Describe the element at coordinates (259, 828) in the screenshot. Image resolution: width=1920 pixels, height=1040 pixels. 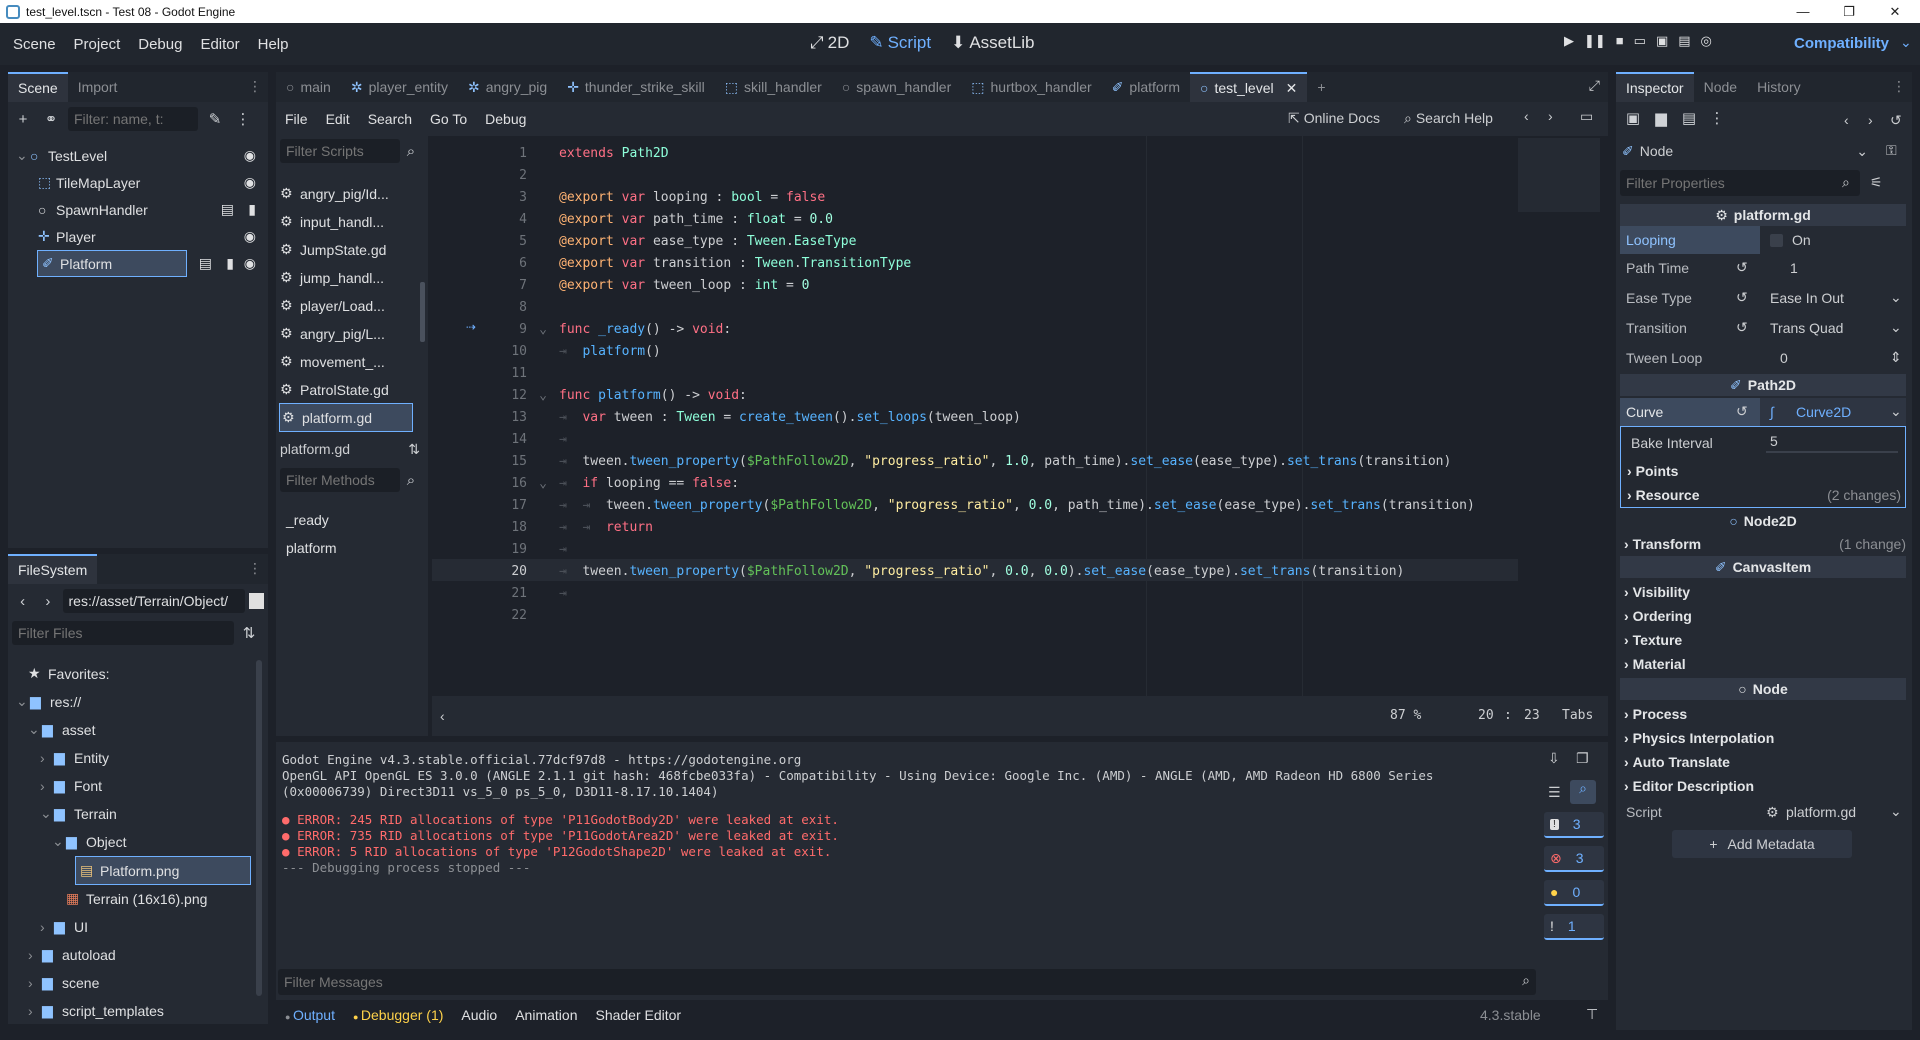
I see `filesystem-scrollbar` at that location.